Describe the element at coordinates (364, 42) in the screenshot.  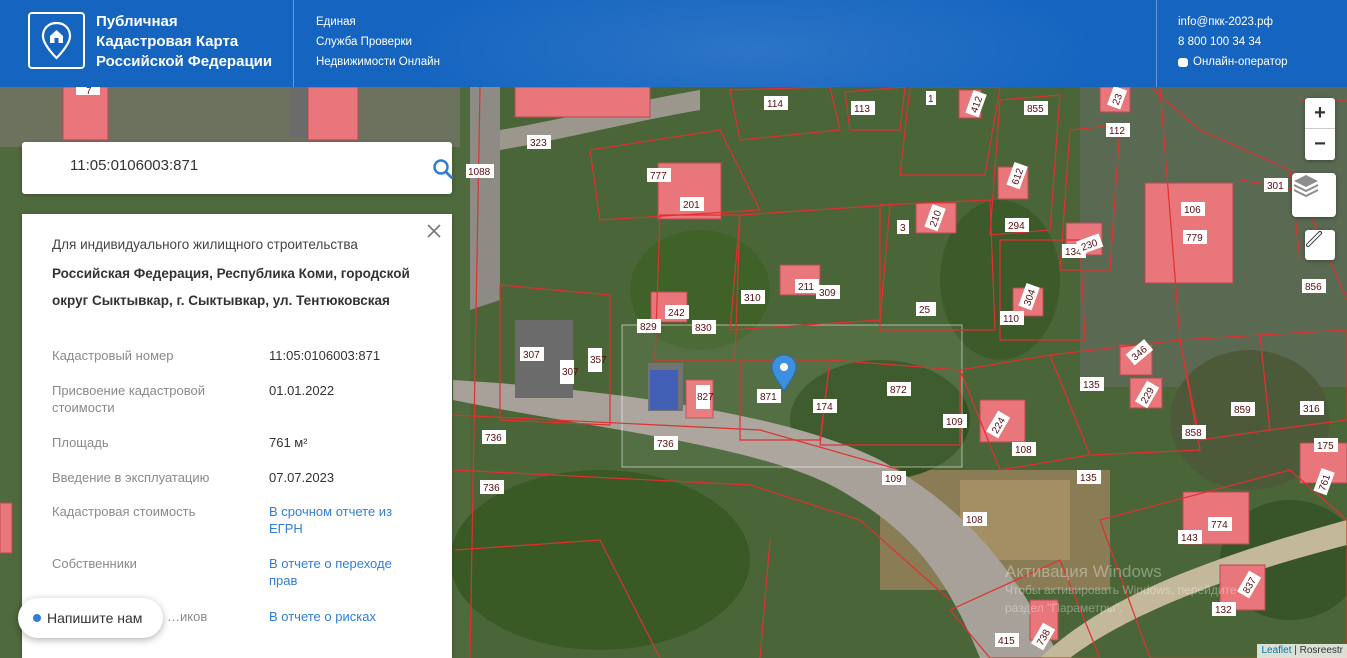
I see `service-line-2: Служба Проверки` at that location.